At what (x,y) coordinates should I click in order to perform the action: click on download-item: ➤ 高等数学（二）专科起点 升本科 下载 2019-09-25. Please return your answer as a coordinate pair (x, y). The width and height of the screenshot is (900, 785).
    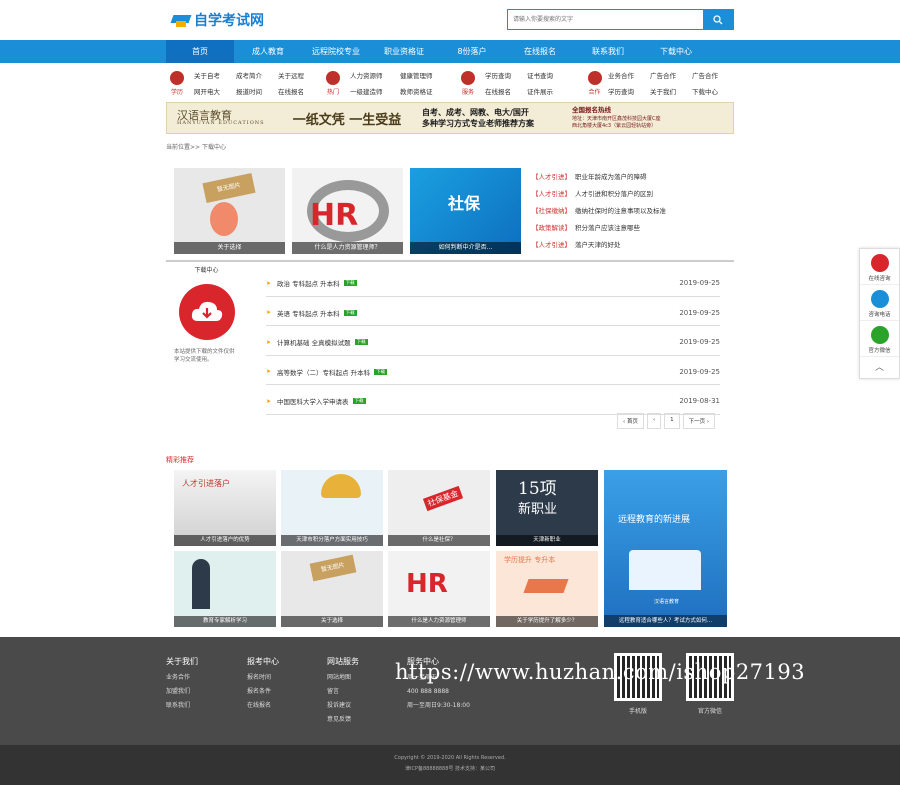
    Looking at the image, I should click on (493, 370).